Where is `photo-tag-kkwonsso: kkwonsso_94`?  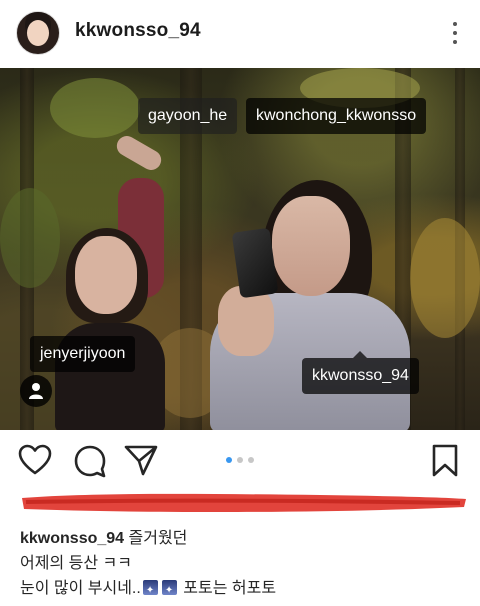 photo-tag-kkwonsso: kkwonsso_94 is located at coordinates (360, 372).